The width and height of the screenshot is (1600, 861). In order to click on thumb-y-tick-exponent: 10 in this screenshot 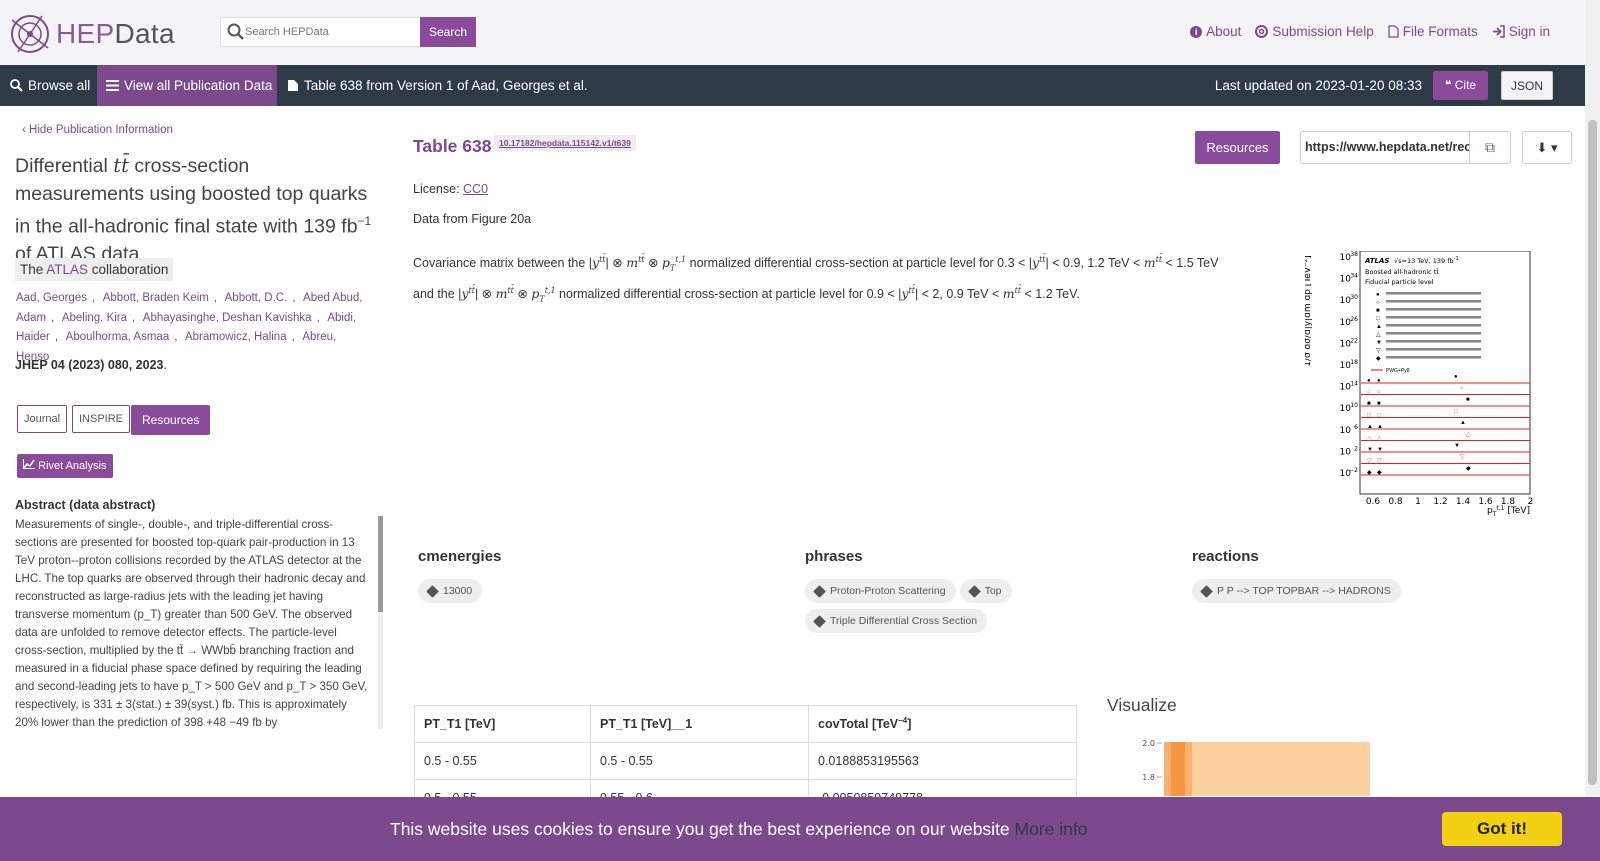, I will do `click(1354, 405)`.